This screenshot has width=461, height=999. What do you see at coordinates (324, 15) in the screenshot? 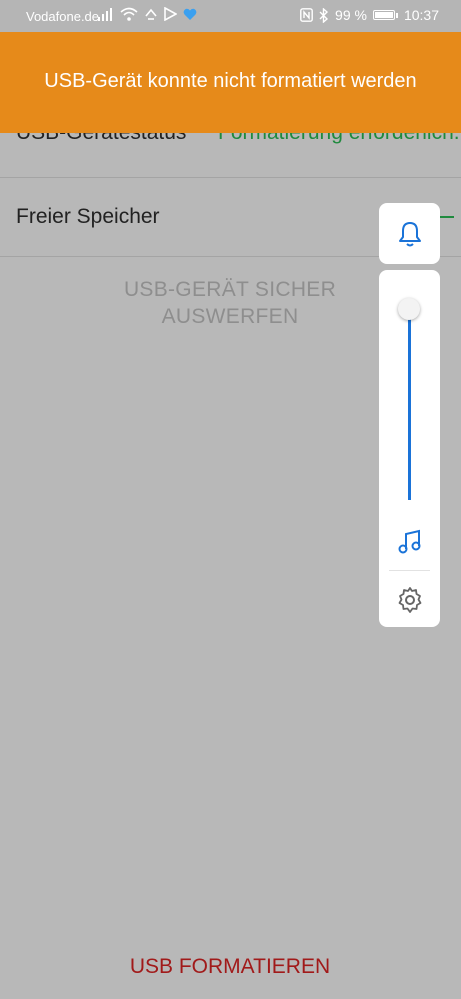
I see `bluetooth-icon` at bounding box center [324, 15].